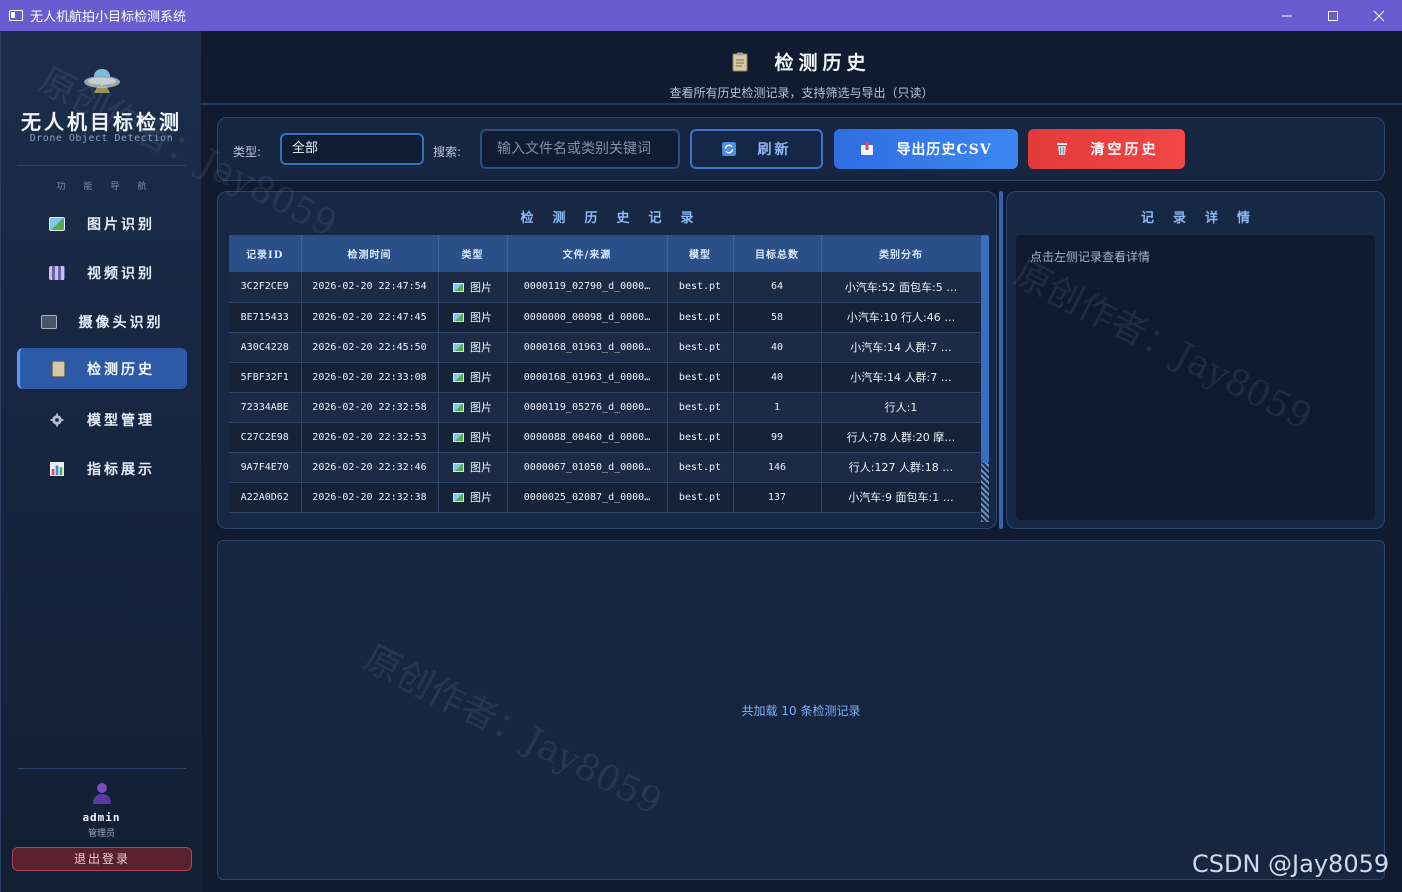  What do you see at coordinates (57, 419) in the screenshot?
I see `gear-icon` at bounding box center [57, 419].